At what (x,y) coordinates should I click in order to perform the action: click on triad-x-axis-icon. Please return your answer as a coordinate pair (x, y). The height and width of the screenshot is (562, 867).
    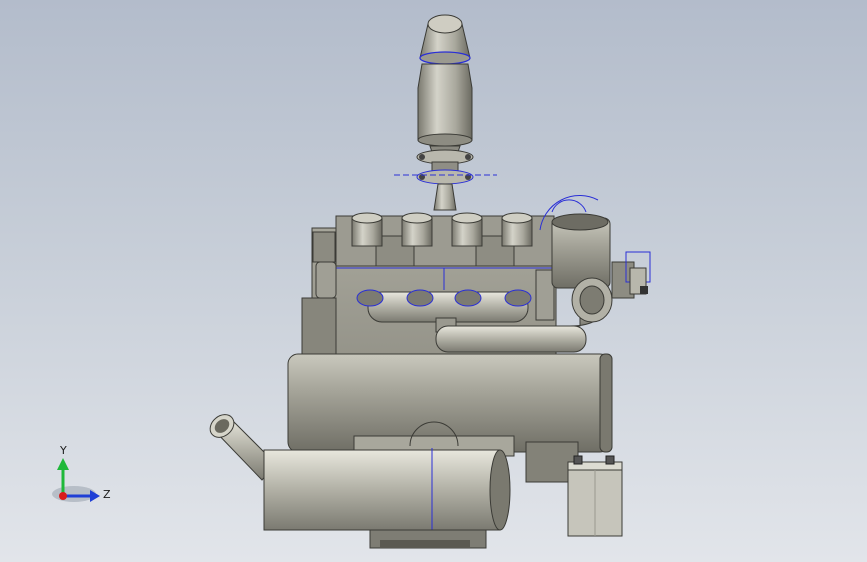
    Looking at the image, I should click on (63, 496).